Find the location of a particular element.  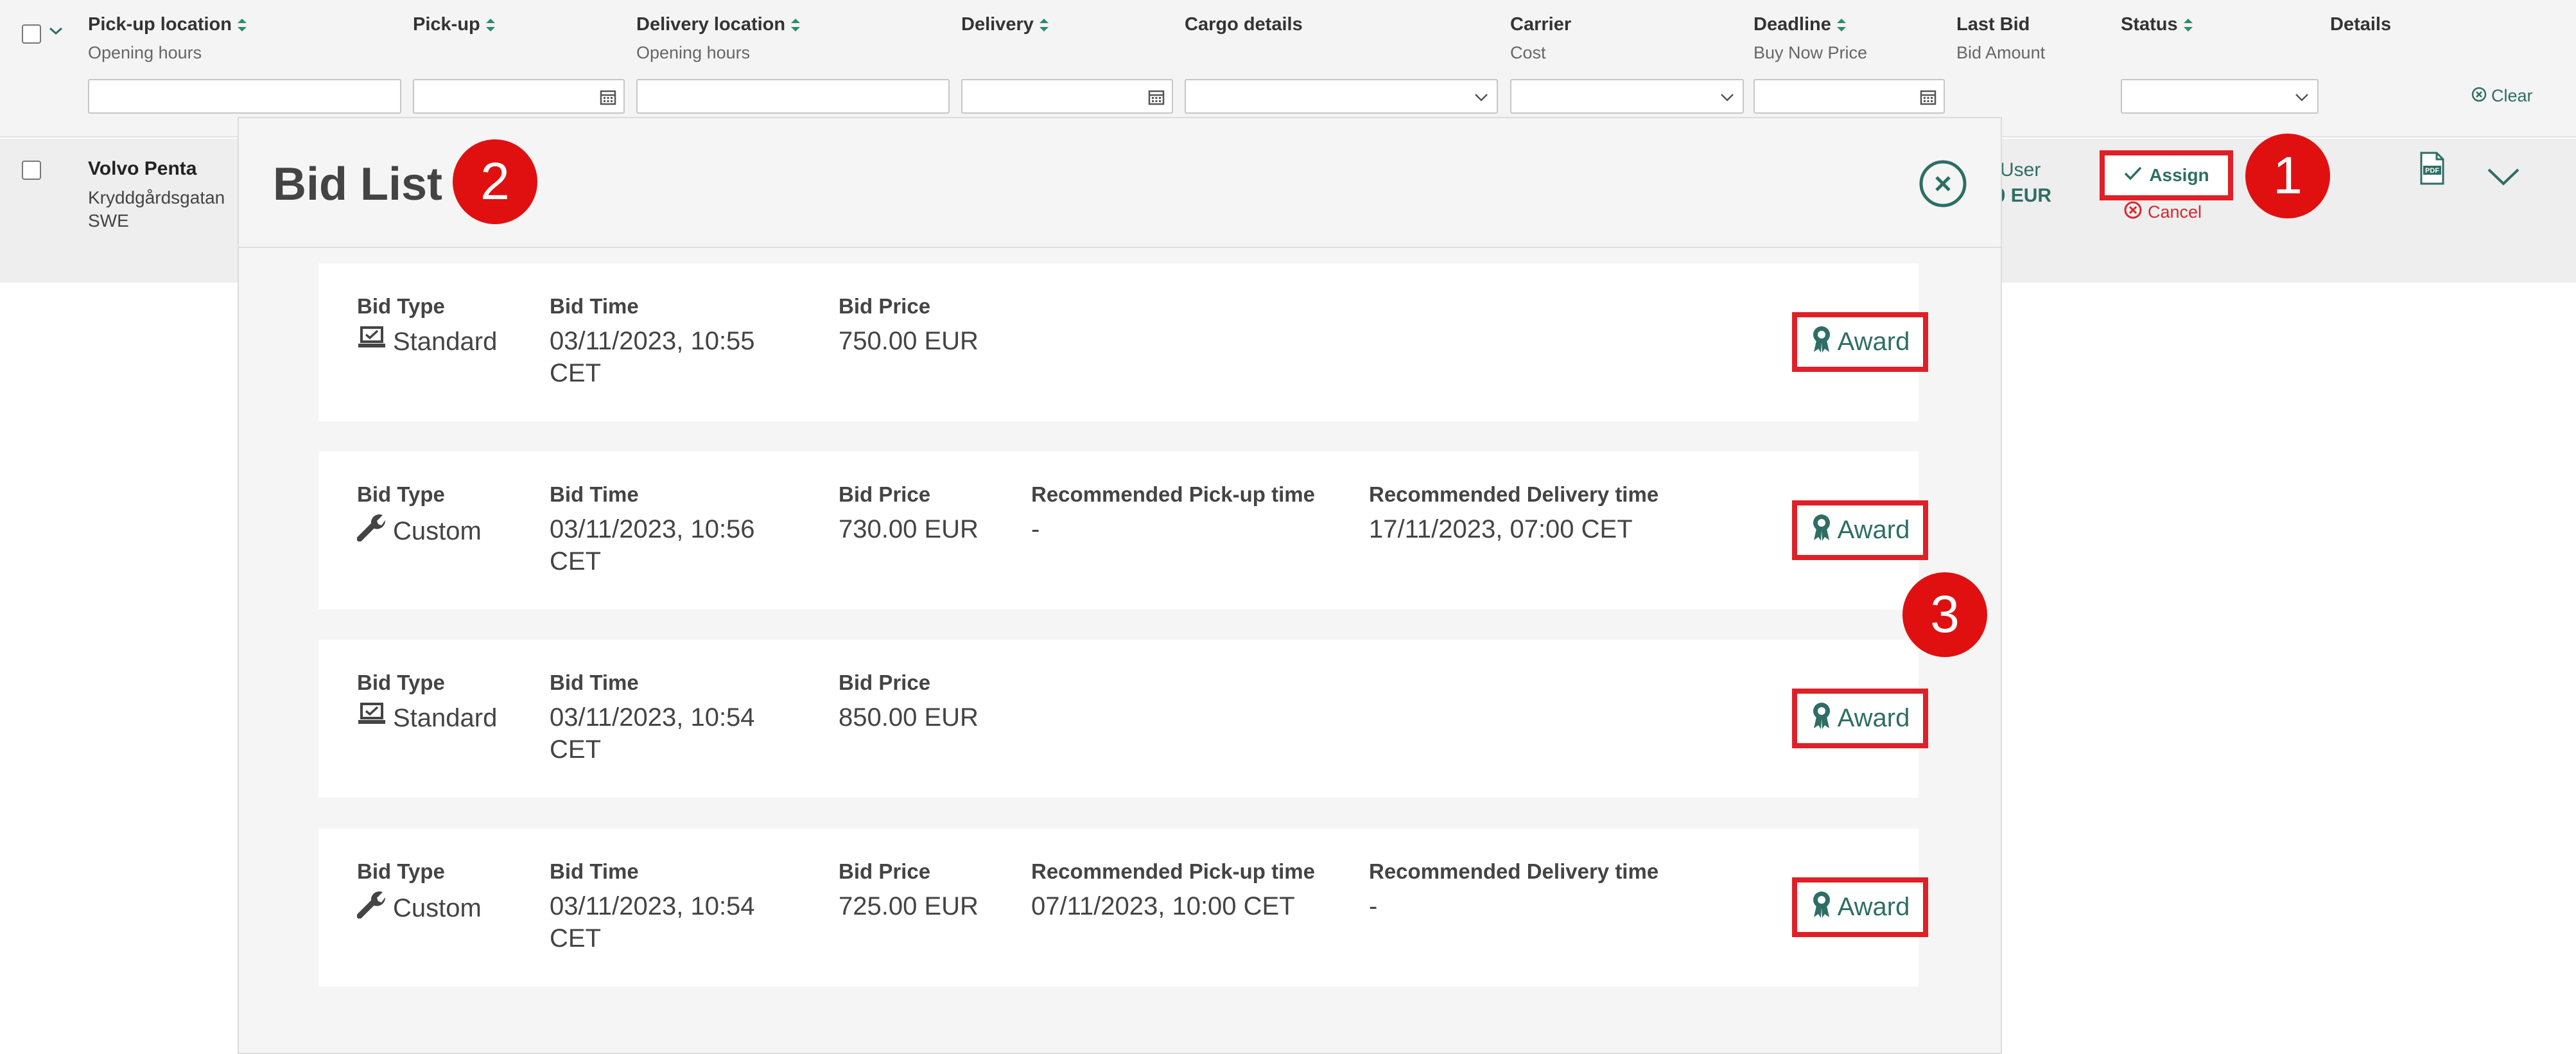

cancel-button: Cancel is located at coordinates (2162, 212).